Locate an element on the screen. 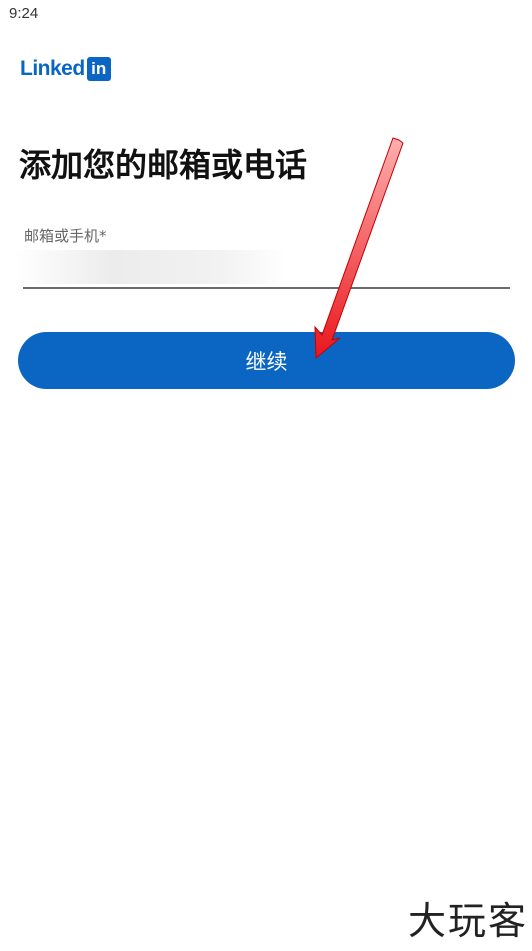 This screenshot has width=532, height=951. linkedin-logo: Linked in is located at coordinates (65, 69).